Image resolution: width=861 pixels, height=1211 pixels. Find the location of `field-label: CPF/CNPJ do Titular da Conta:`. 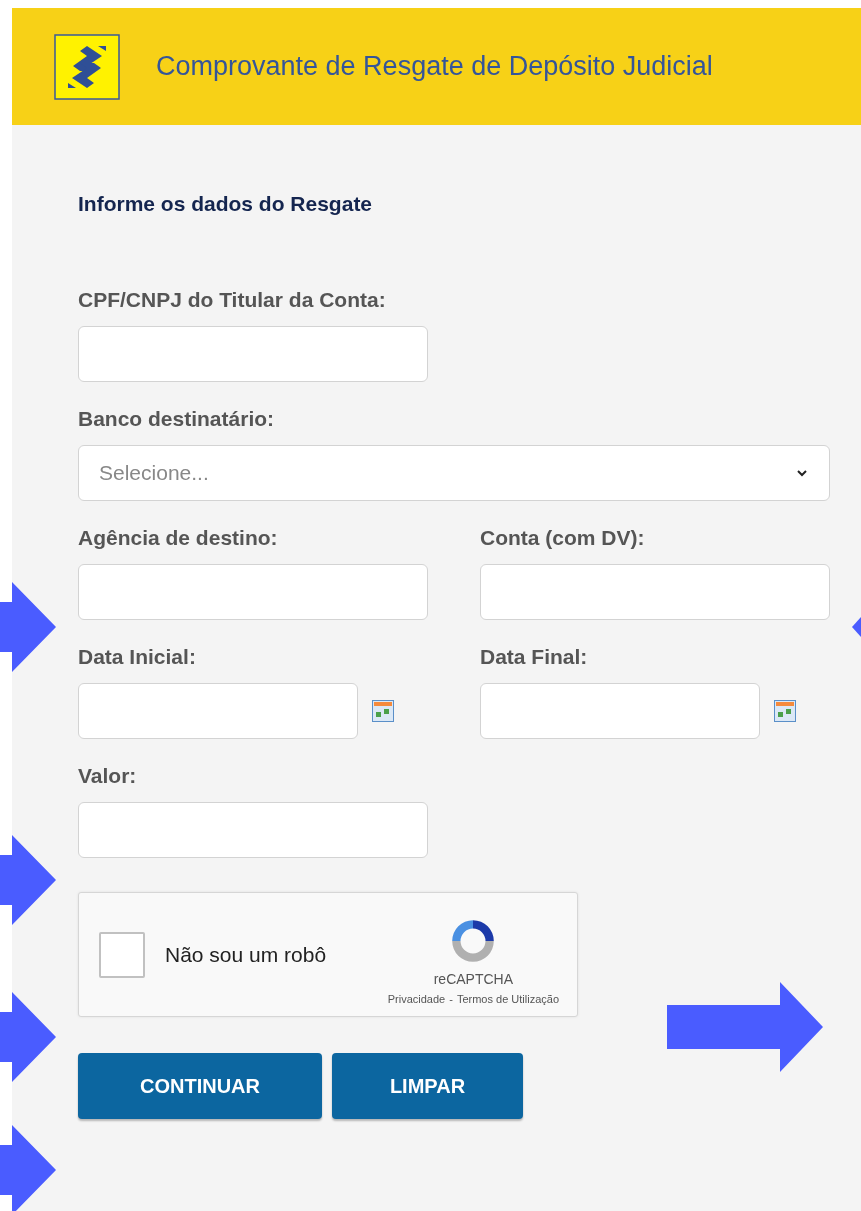

field-label: CPF/CNPJ do Titular da Conta: is located at coordinates (232, 300).